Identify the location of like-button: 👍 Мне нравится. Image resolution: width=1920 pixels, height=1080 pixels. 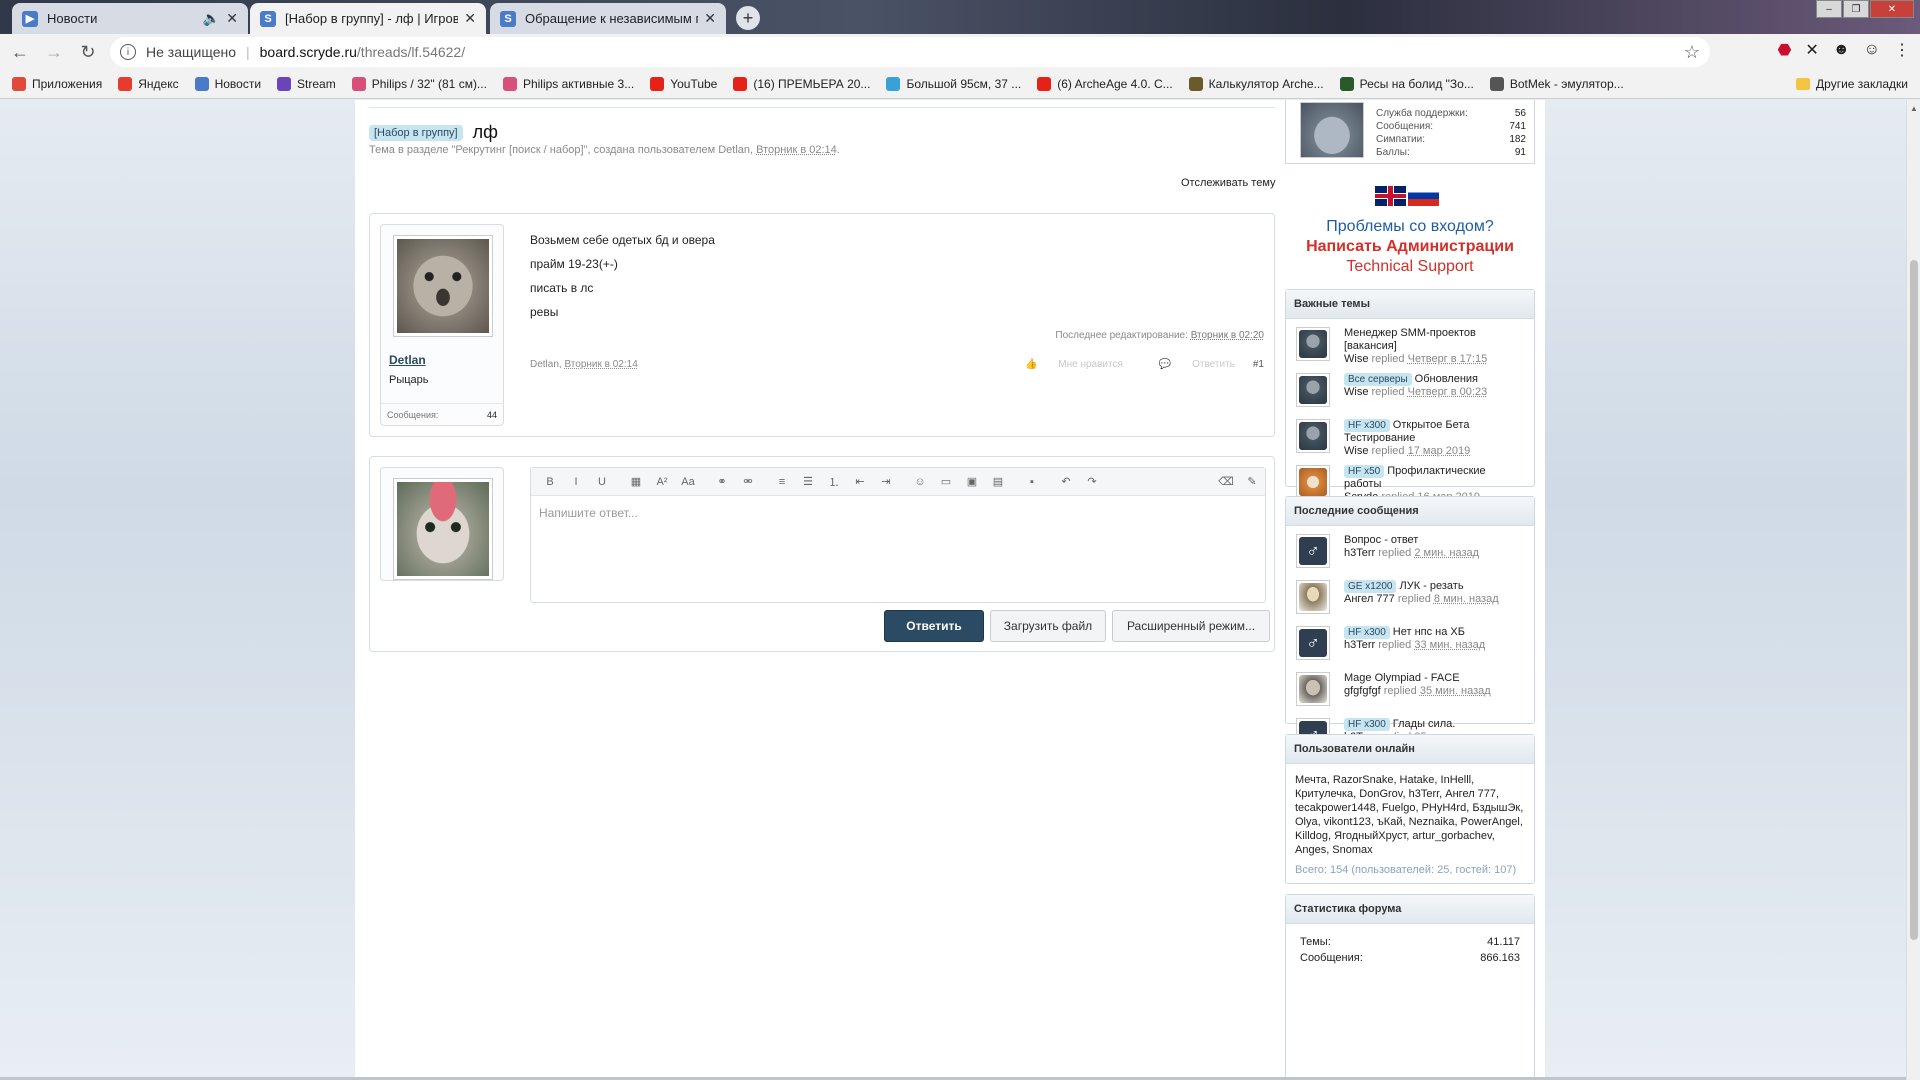
(1065, 364).